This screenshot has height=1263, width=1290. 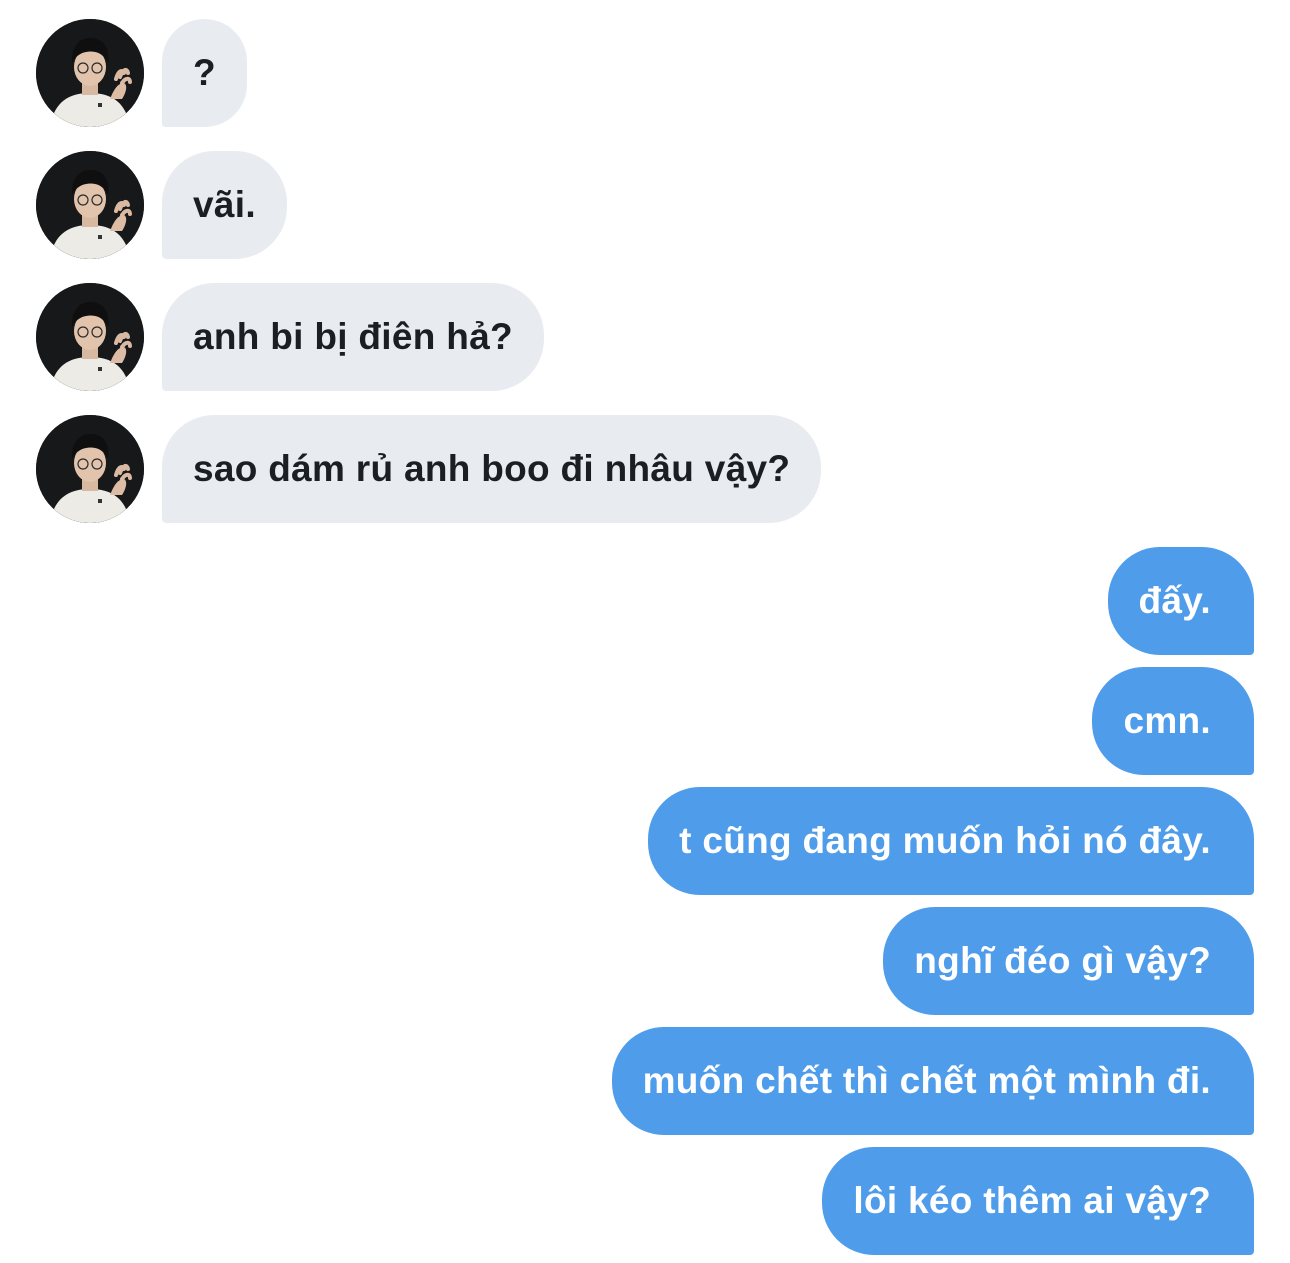 What do you see at coordinates (932, 1081) in the screenshot?
I see `outgoing-message-bubble: muốn chết thì chết một mình đi.` at bounding box center [932, 1081].